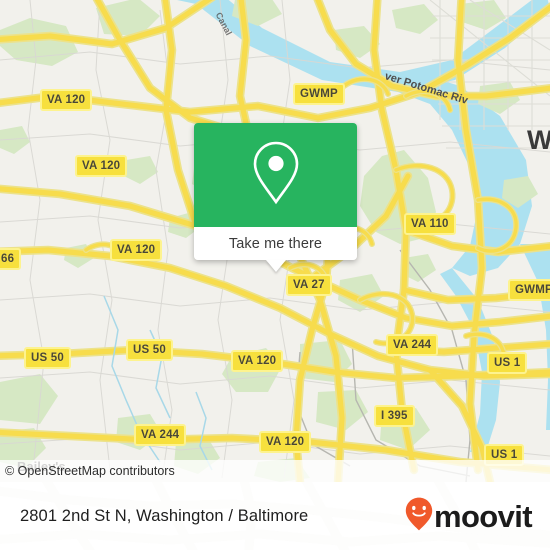 The image size is (550, 550). What do you see at coordinates (483, 516) in the screenshot?
I see `moovit-wordmark: moovit` at bounding box center [483, 516].